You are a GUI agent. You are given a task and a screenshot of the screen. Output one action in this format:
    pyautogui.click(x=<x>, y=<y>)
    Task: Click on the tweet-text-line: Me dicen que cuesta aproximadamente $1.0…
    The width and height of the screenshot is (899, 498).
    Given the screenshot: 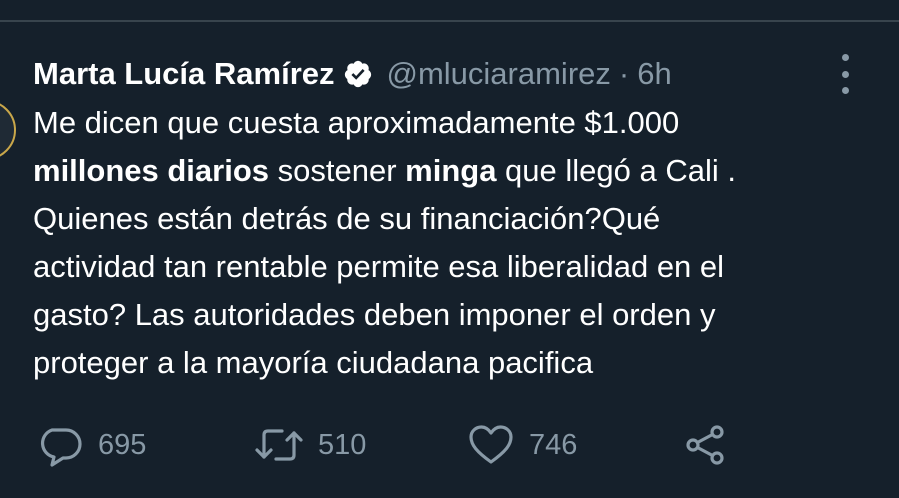 What is the action you would take?
    pyautogui.click(x=458, y=123)
    